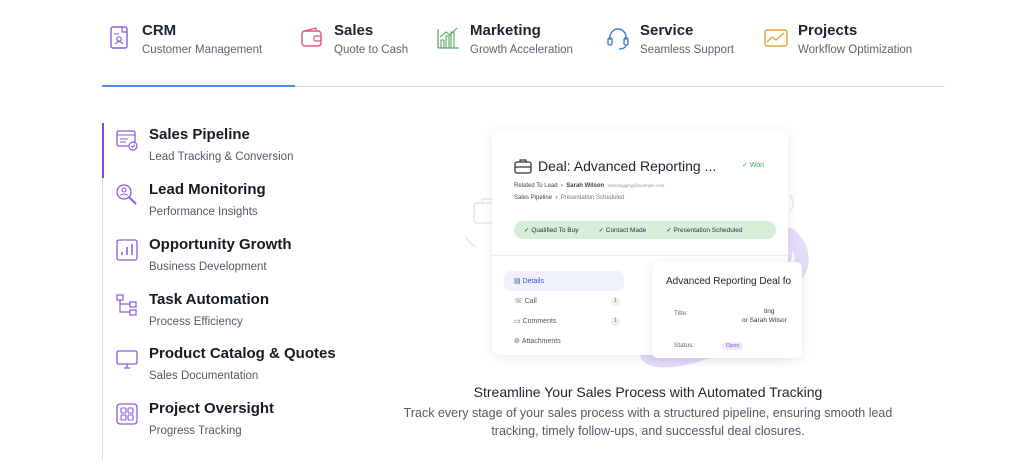 The width and height of the screenshot is (1024, 460). I want to click on divider, so click(640, 255).